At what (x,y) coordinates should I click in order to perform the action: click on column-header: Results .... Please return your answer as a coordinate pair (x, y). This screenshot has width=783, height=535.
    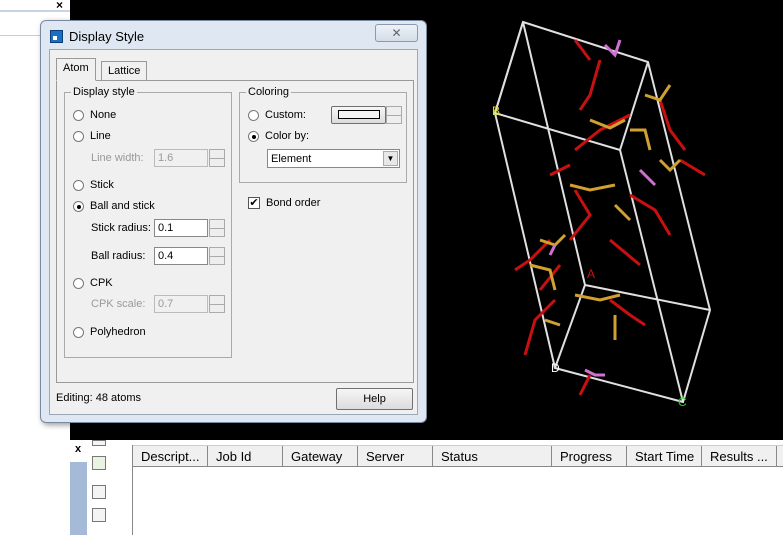
    Looking at the image, I should click on (739, 456).